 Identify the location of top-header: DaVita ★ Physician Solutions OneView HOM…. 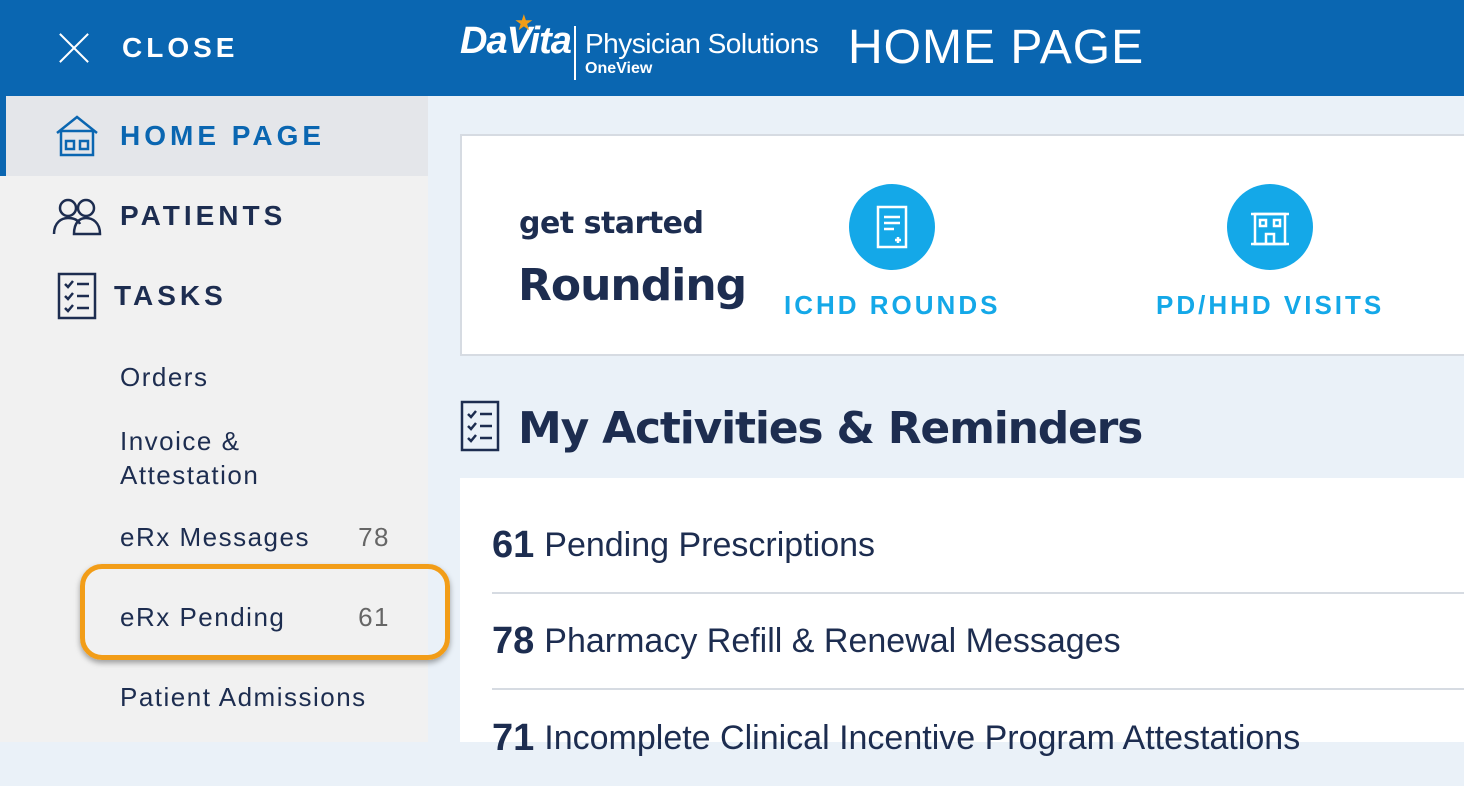
(946, 48).